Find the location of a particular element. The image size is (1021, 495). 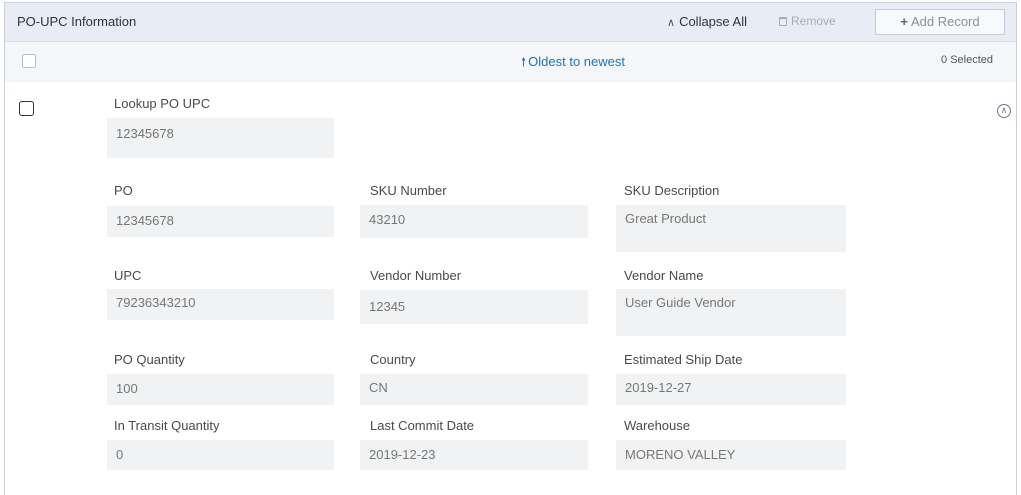

po-quantity-label: PO Quantity is located at coordinates (149, 359).